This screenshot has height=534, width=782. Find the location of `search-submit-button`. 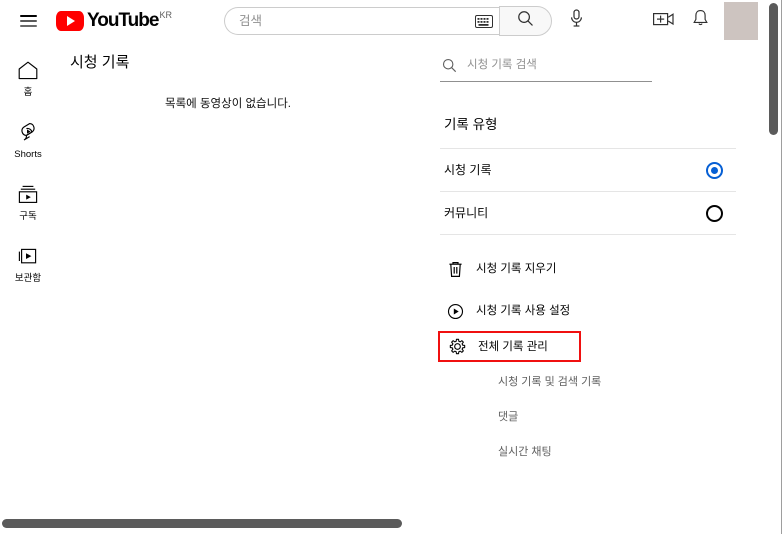

search-submit-button is located at coordinates (525, 21).